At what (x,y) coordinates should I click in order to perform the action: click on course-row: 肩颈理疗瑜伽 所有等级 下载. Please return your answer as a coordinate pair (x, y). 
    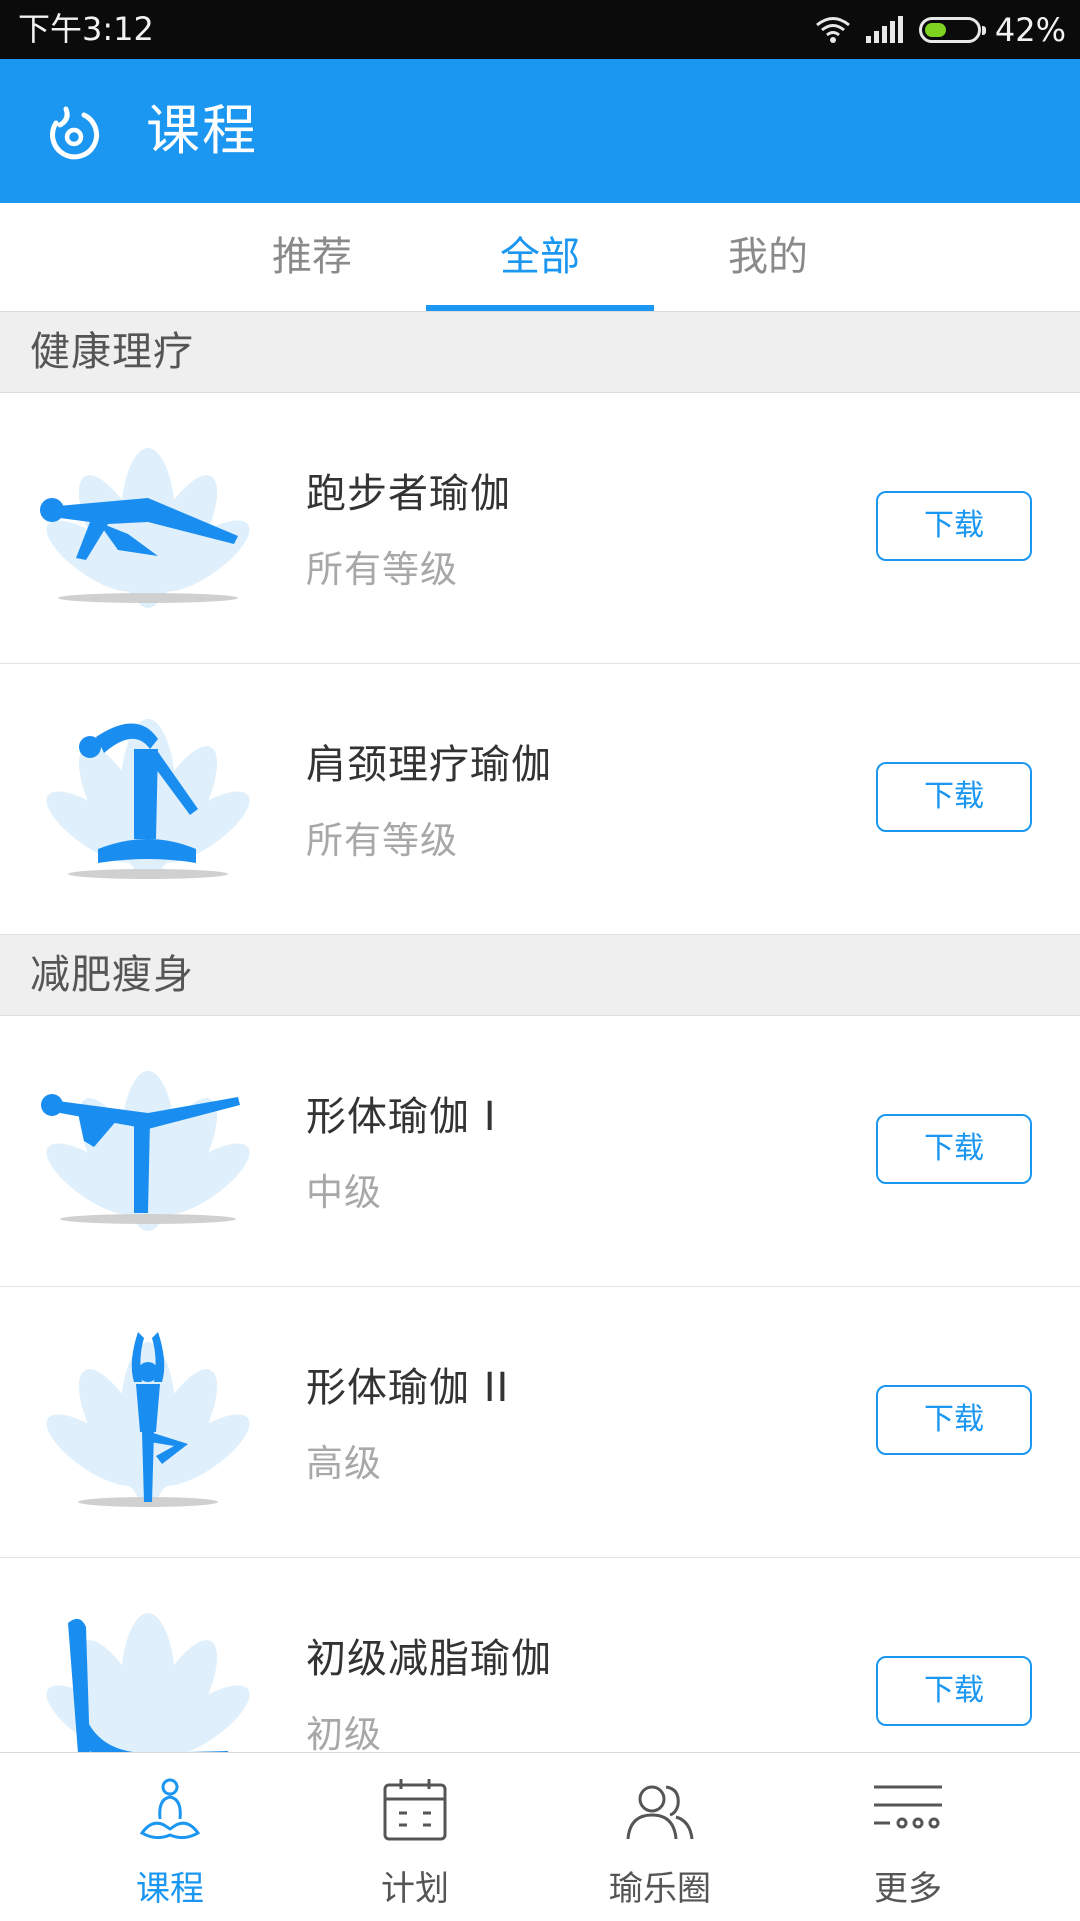
    Looking at the image, I should click on (540, 799).